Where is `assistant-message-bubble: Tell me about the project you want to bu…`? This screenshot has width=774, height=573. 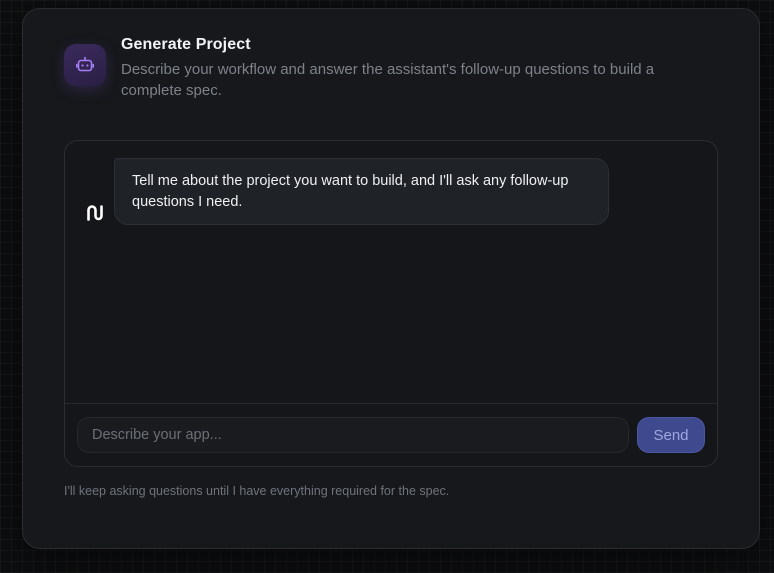 assistant-message-bubble: Tell me about the project you want to bu… is located at coordinates (361, 191).